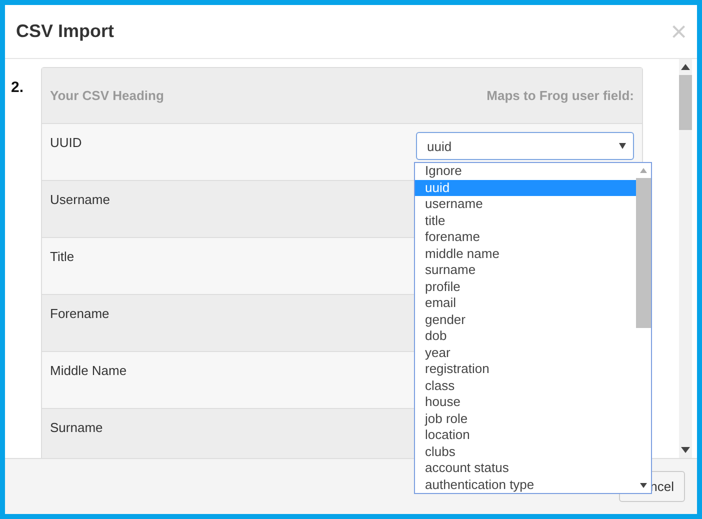 The image size is (702, 519). I want to click on csv-heading: Title, so click(62, 256).